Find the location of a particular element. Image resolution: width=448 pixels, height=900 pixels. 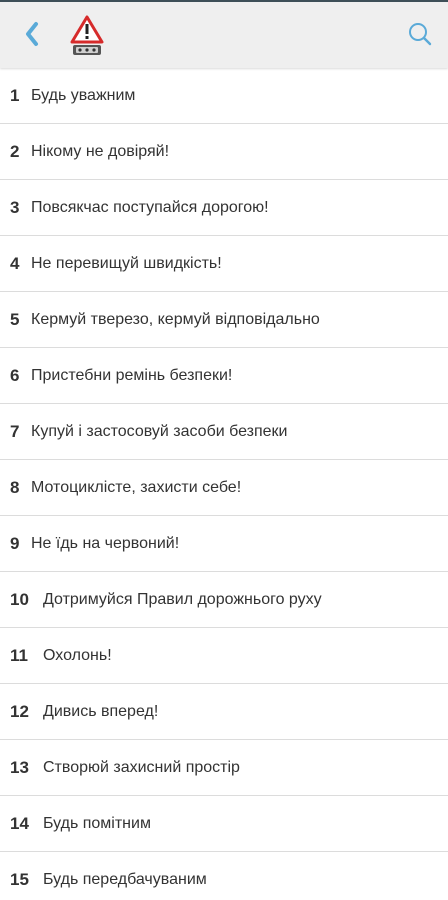

search-icon is located at coordinates (420, 34).